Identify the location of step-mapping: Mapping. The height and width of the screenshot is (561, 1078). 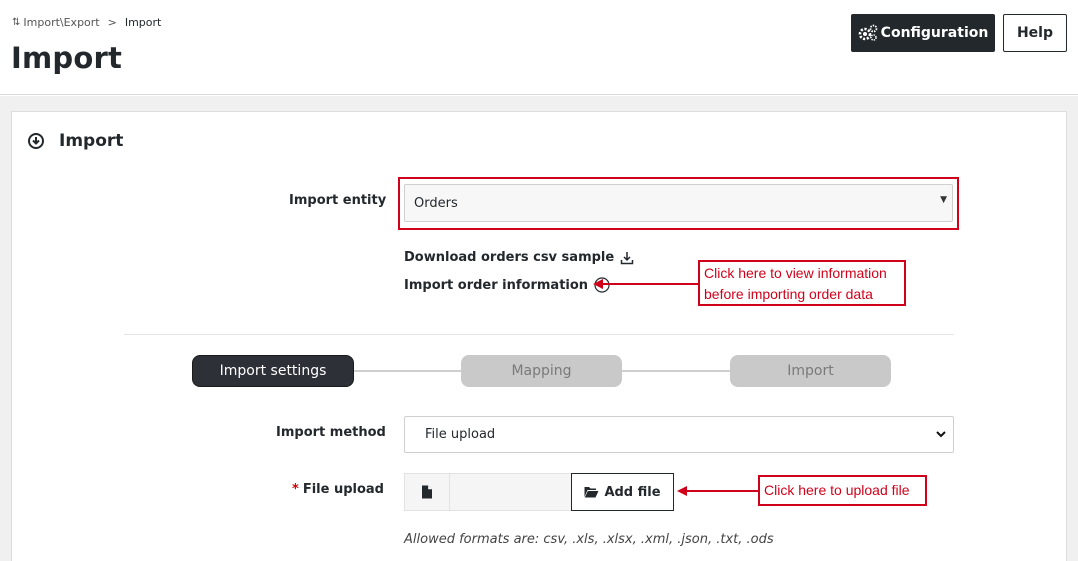
(541, 371).